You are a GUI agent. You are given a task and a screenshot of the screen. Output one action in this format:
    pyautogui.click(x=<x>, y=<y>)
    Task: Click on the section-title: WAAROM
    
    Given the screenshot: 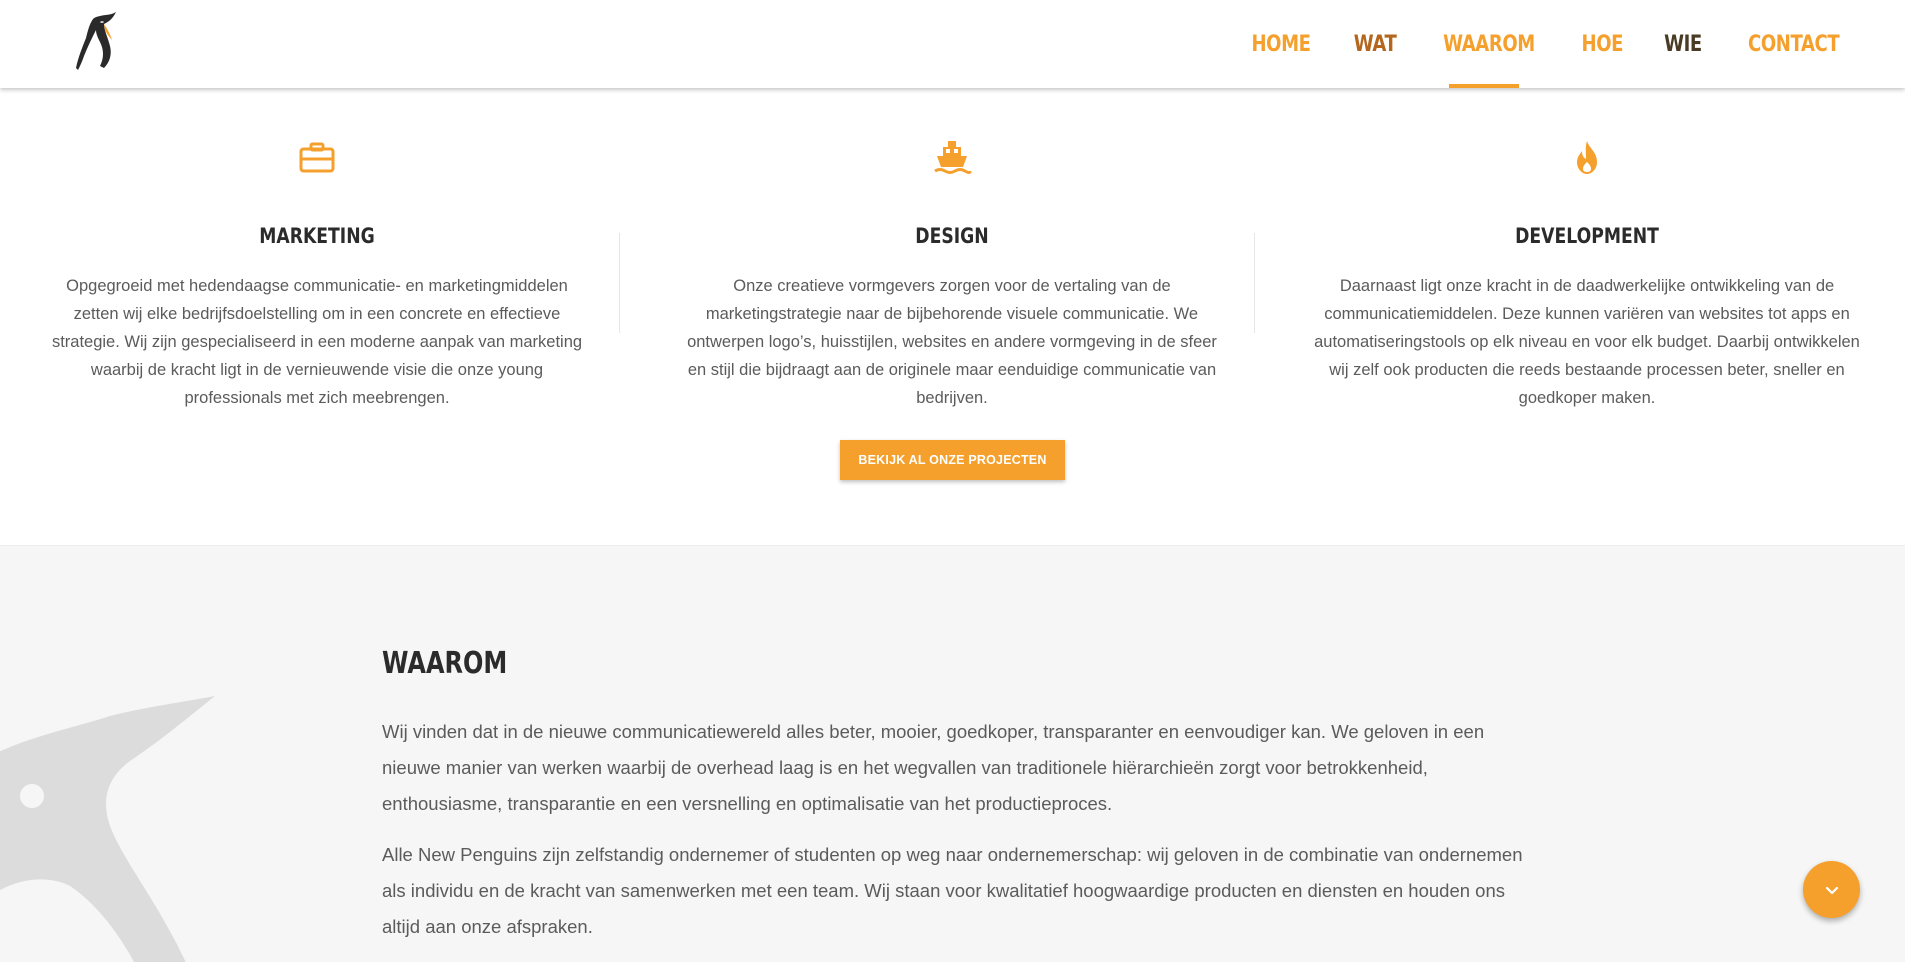 What is the action you would take?
    pyautogui.click(x=445, y=663)
    